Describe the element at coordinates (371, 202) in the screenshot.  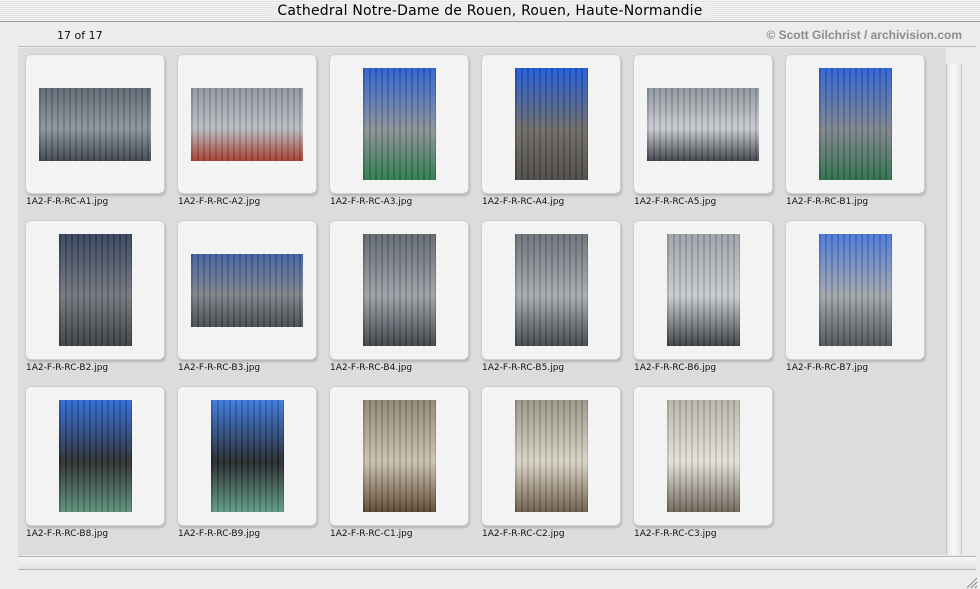
I see `thumbnail-filename: 1A2-F-R-RC-A3.jpg` at that location.